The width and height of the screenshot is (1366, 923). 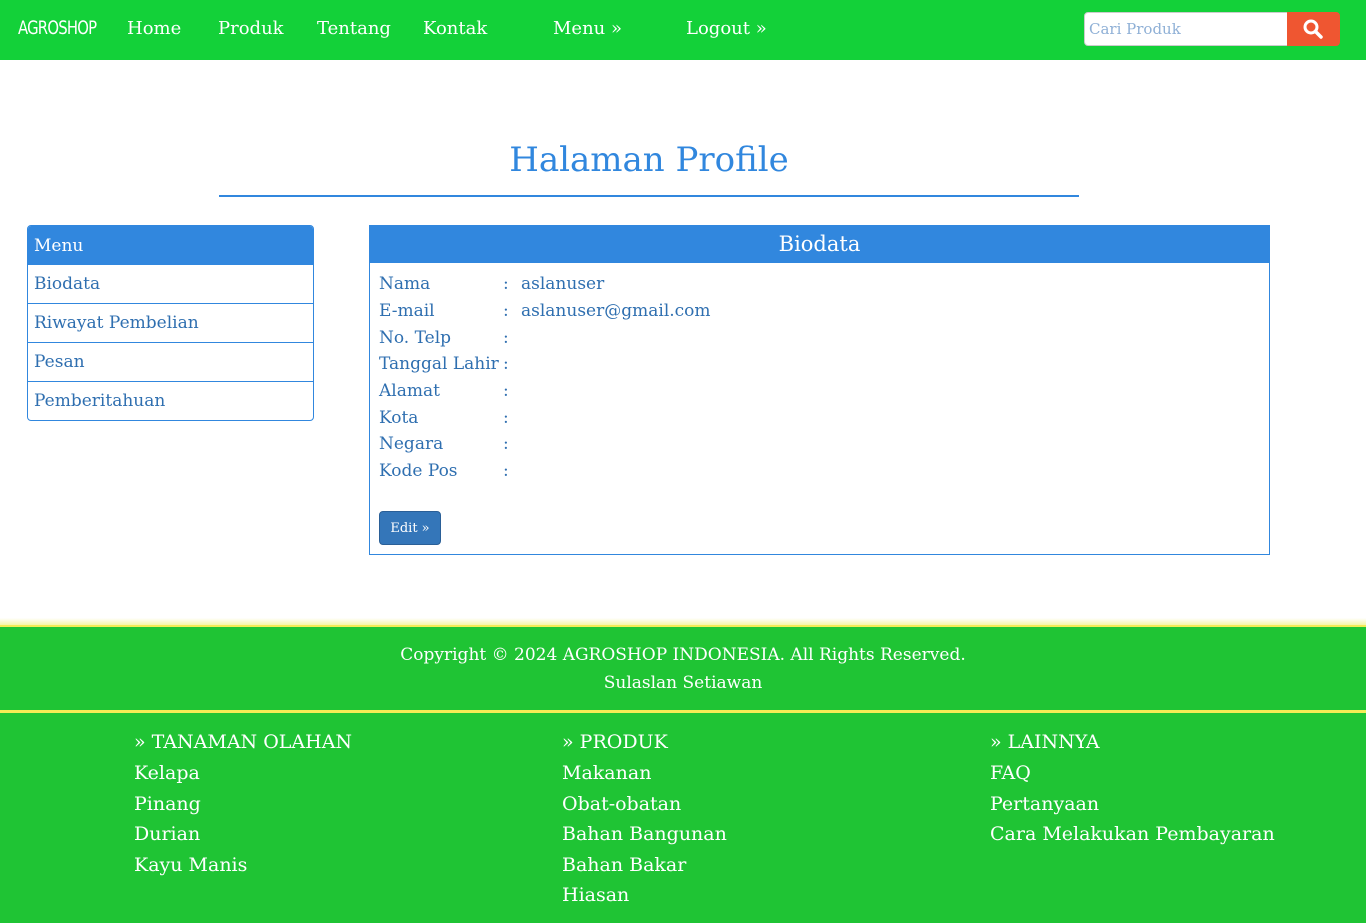 What do you see at coordinates (399, 418) in the screenshot?
I see `biodata-label: Kota` at bounding box center [399, 418].